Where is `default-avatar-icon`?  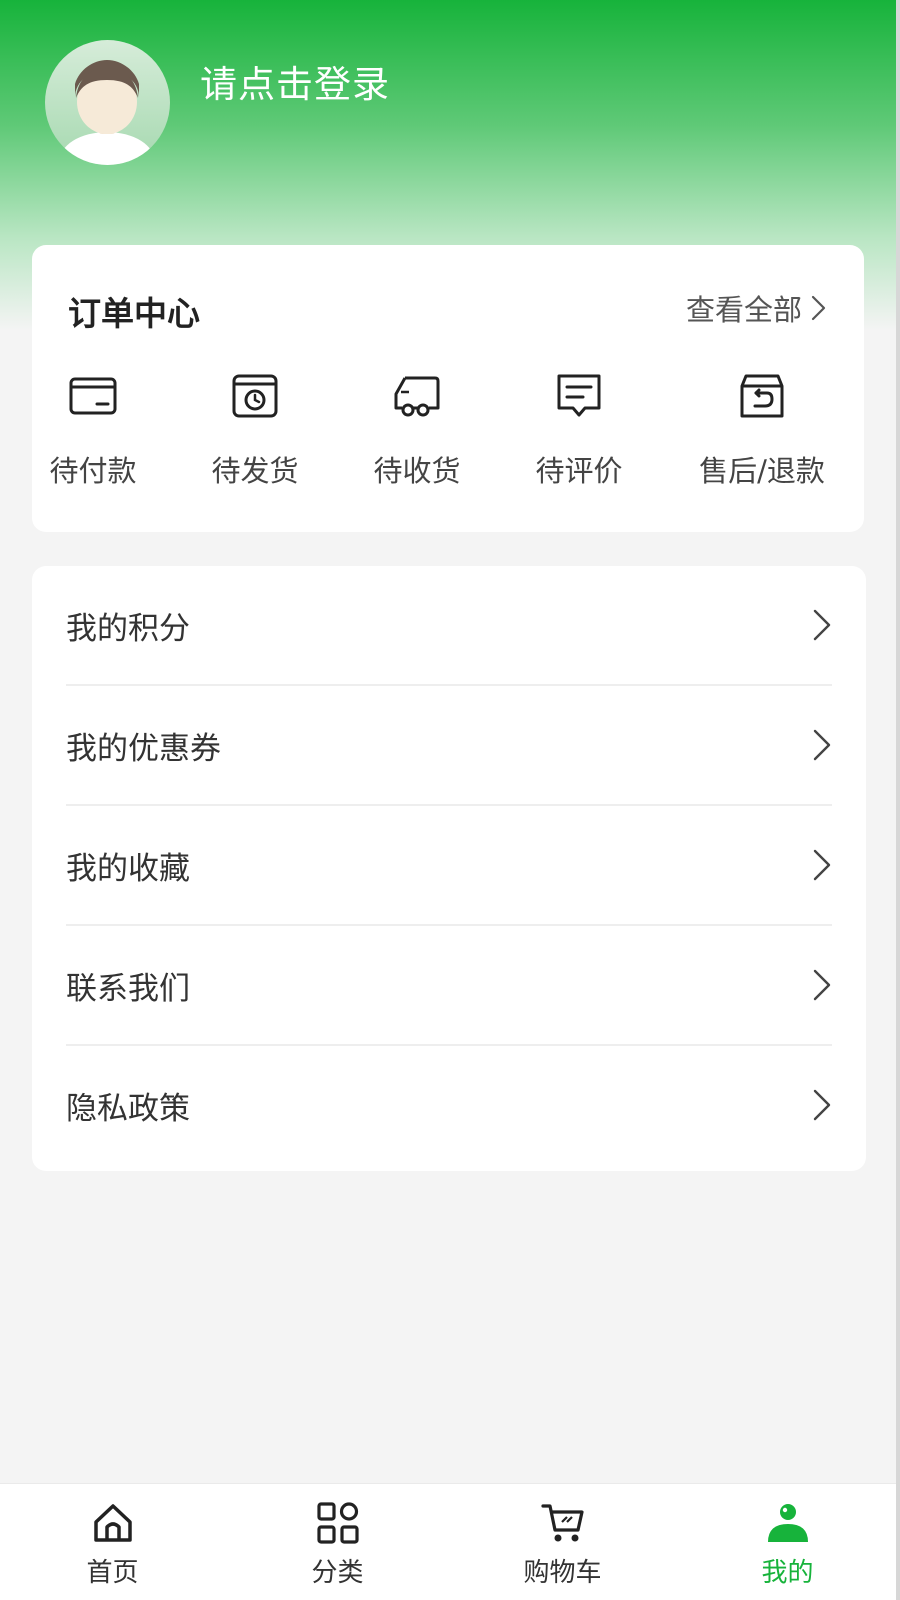 default-avatar-icon is located at coordinates (107, 112).